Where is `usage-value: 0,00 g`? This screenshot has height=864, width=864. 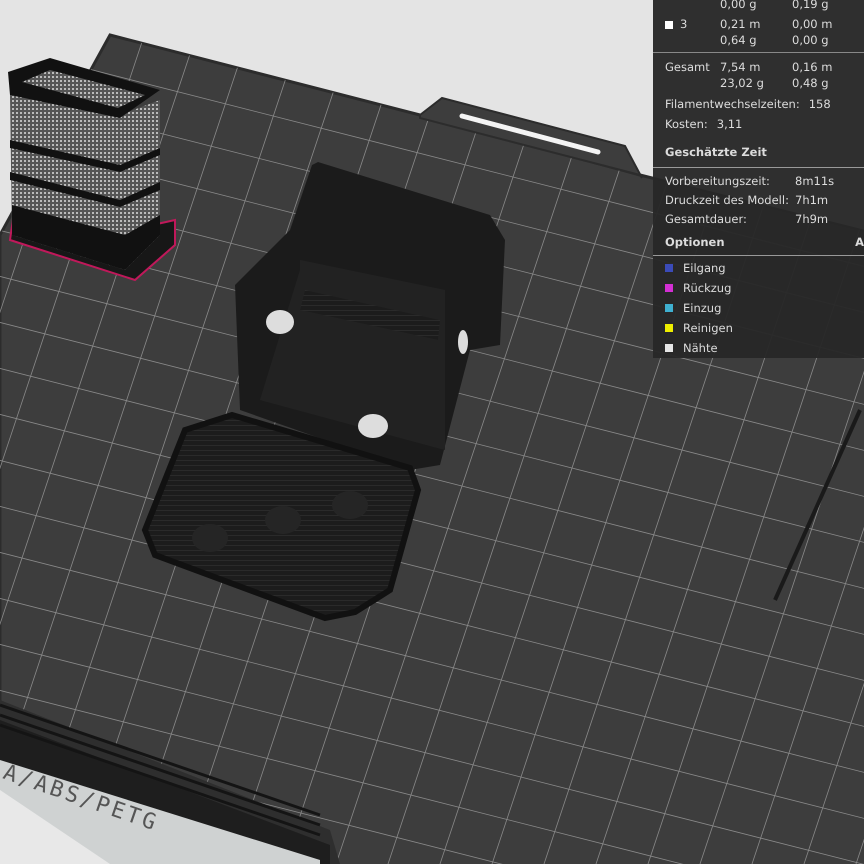 usage-value: 0,00 g is located at coordinates (811, 40).